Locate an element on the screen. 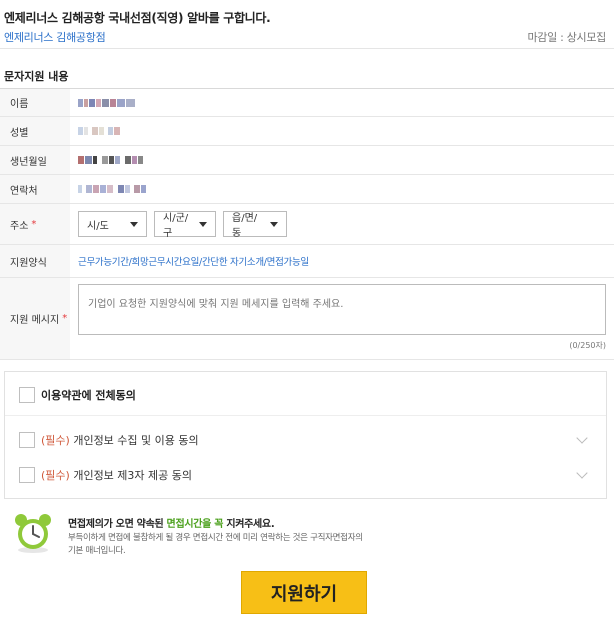 The width and height of the screenshot is (614, 643). birth-value-redacted is located at coordinates (342, 160).